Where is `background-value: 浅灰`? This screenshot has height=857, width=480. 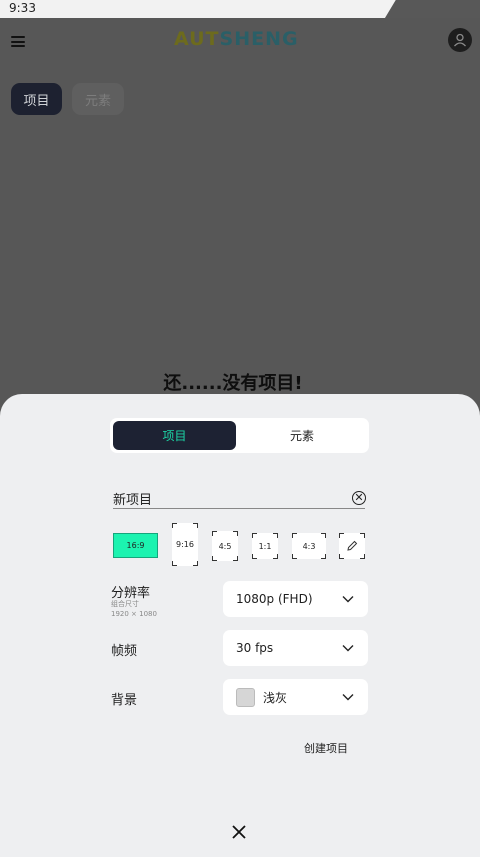
background-value: 浅灰 is located at coordinates (275, 697).